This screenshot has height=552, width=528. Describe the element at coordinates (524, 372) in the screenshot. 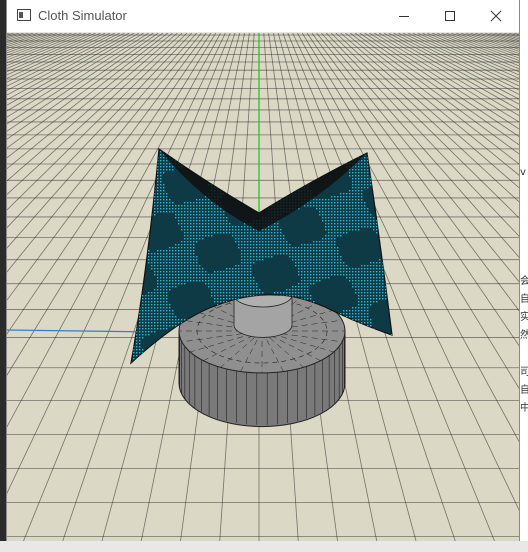

I see `desktop-text: 司` at that location.